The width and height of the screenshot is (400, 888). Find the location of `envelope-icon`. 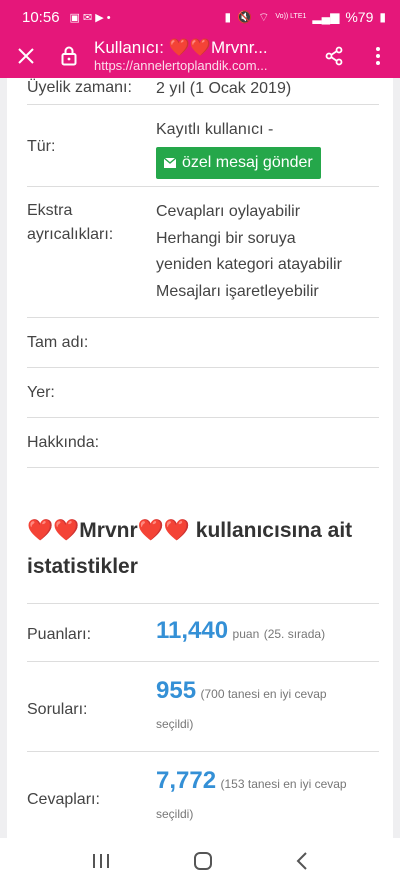

envelope-icon is located at coordinates (170, 162).